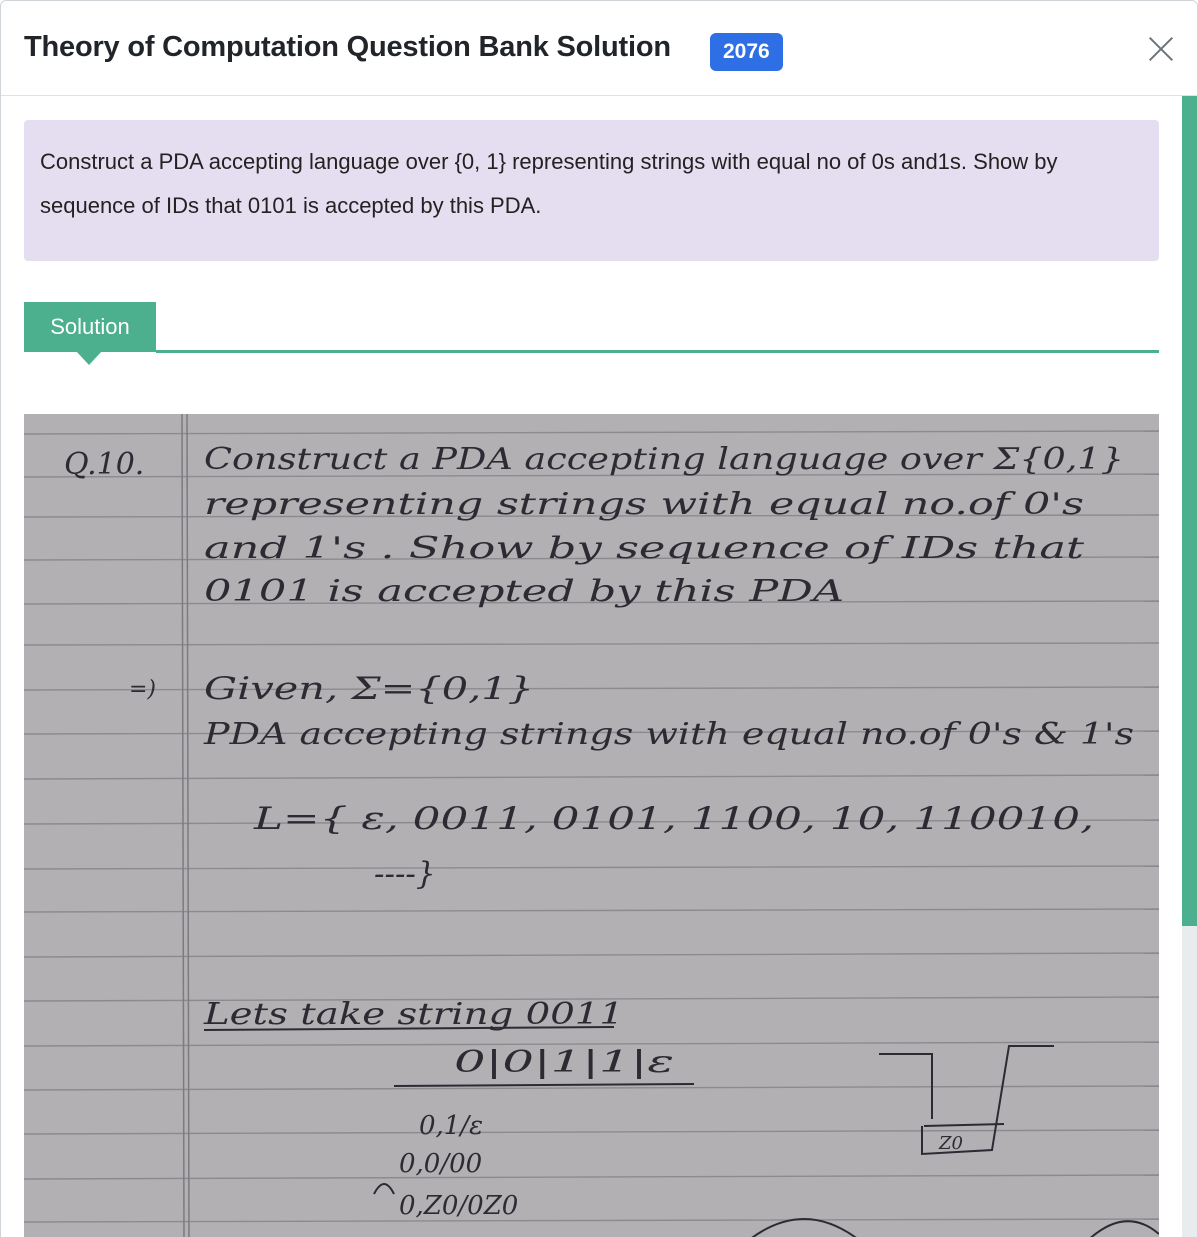 This screenshot has height=1238, width=1198. Describe the element at coordinates (142, 689) in the screenshot. I see `note-answer-mark: =)` at that location.